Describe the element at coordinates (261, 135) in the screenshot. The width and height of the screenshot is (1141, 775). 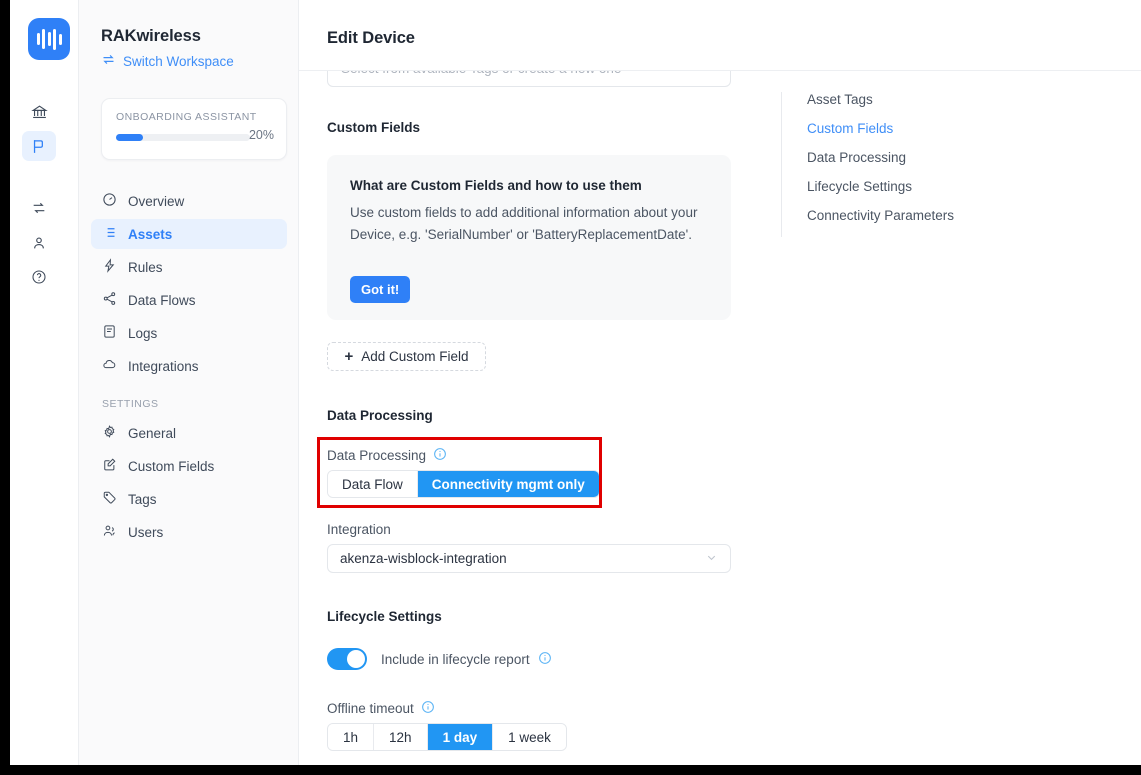
I see `onboarding-percent: 20%` at that location.